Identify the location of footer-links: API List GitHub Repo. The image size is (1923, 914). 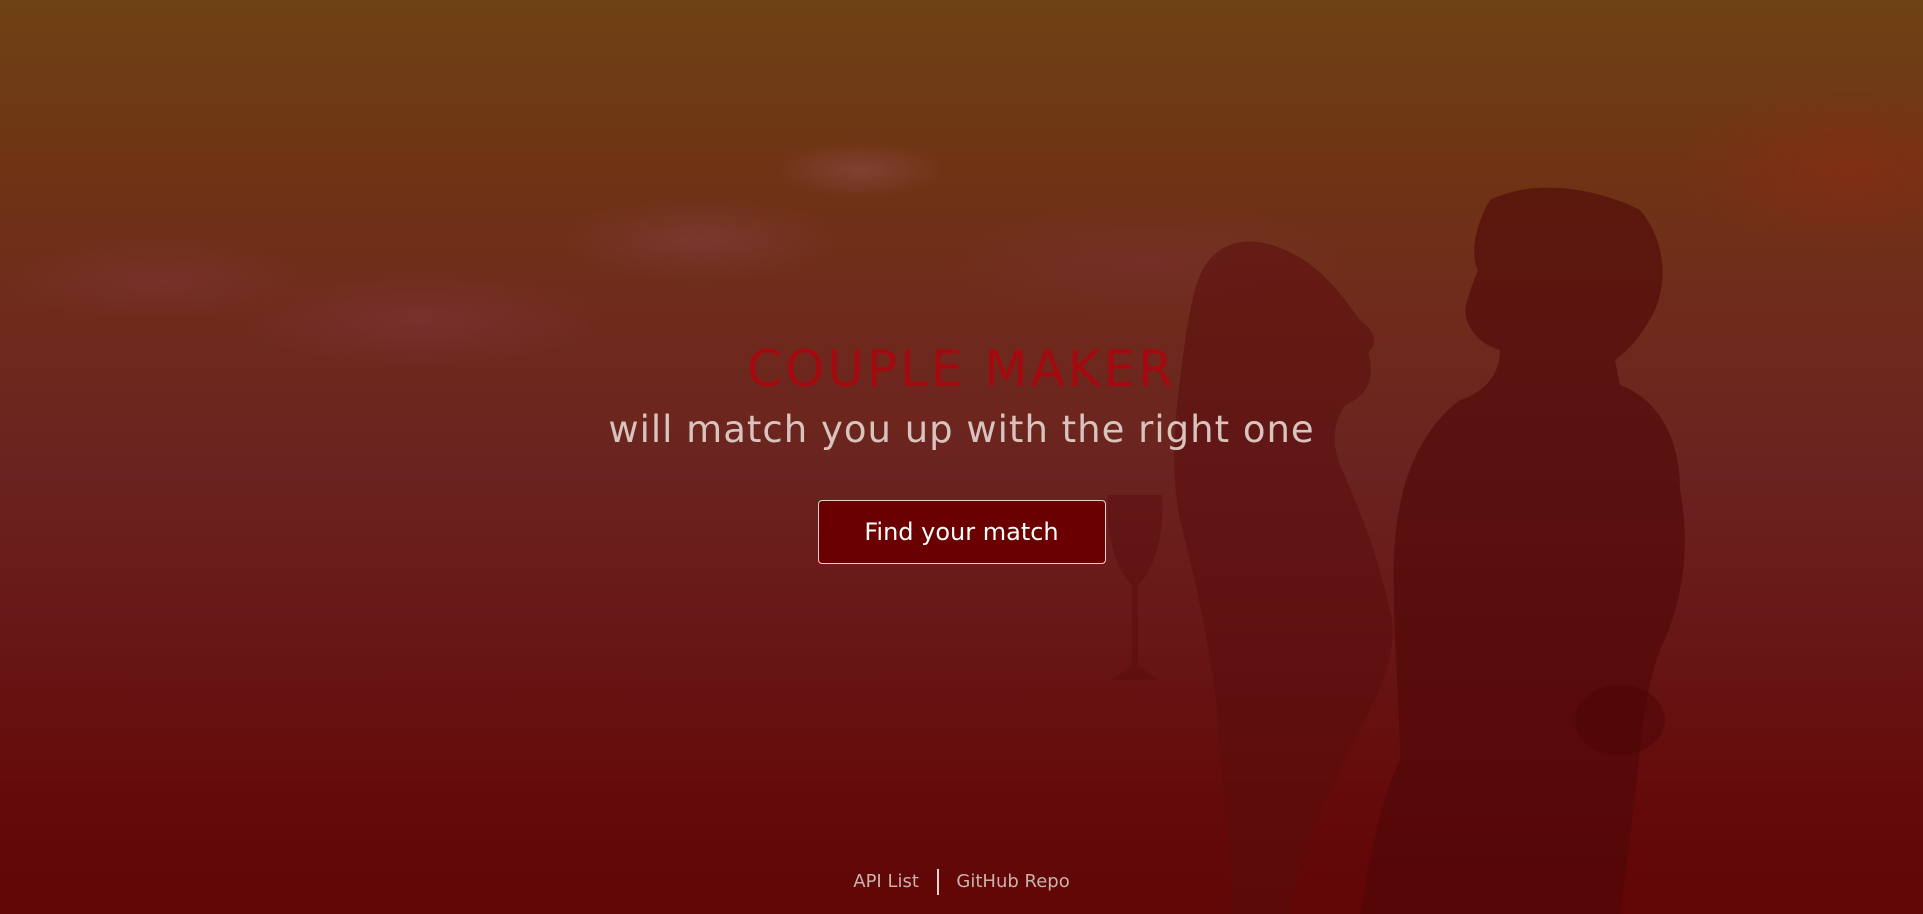
(961, 882).